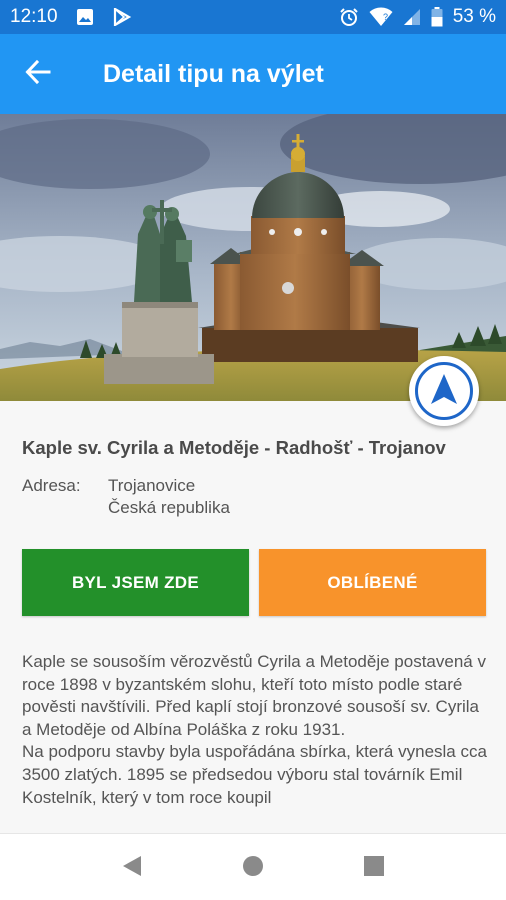  What do you see at coordinates (169, 507) in the screenshot?
I see `address-country: Česká republika` at bounding box center [169, 507].